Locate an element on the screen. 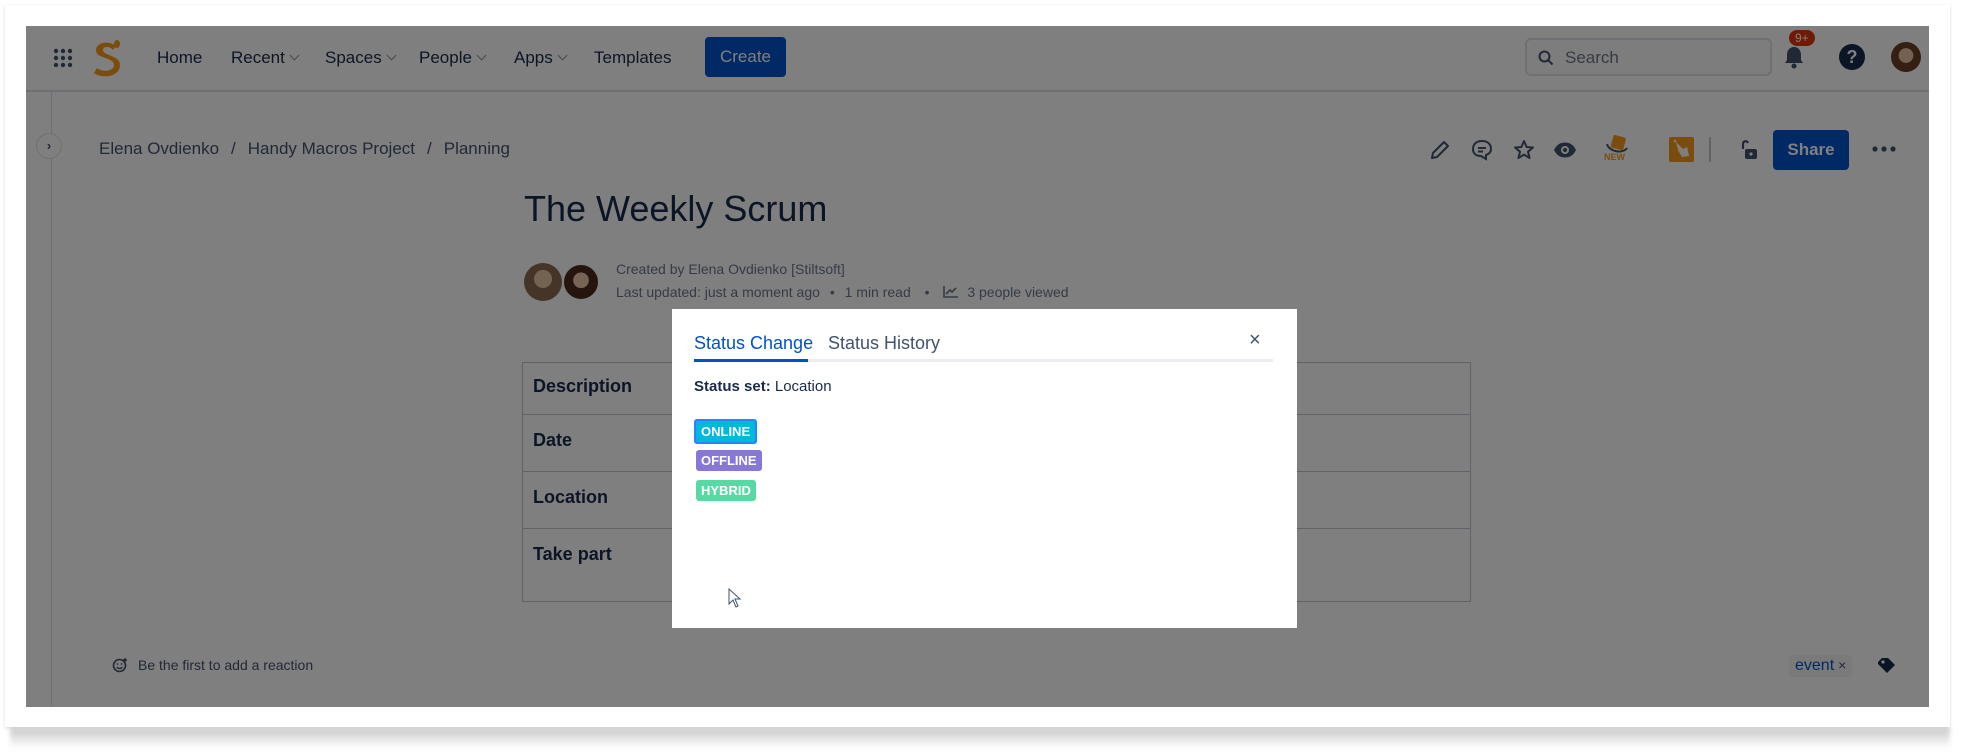 The image size is (1963, 756). tab-status-history: Status History is located at coordinates (884, 343).